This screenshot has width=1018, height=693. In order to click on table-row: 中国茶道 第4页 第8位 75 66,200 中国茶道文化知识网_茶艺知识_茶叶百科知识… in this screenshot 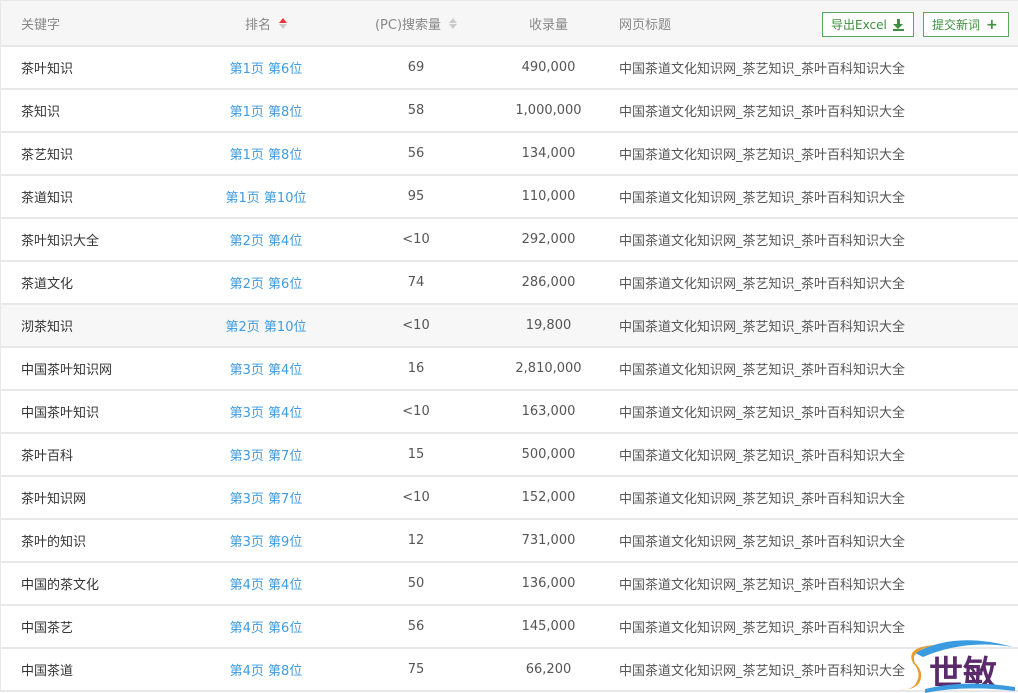, I will do `click(509, 670)`.